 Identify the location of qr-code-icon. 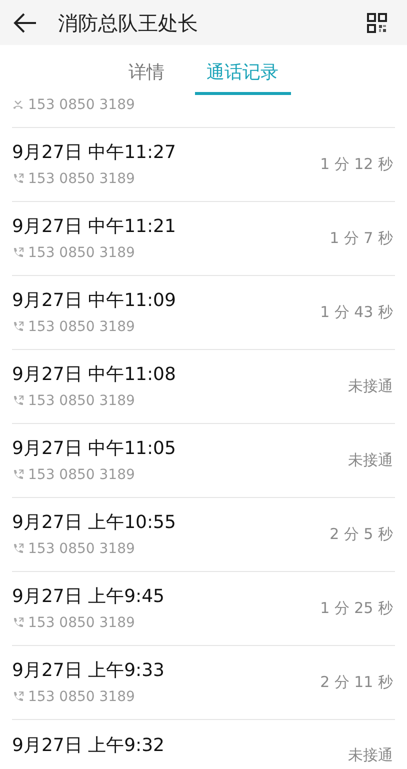
(377, 22).